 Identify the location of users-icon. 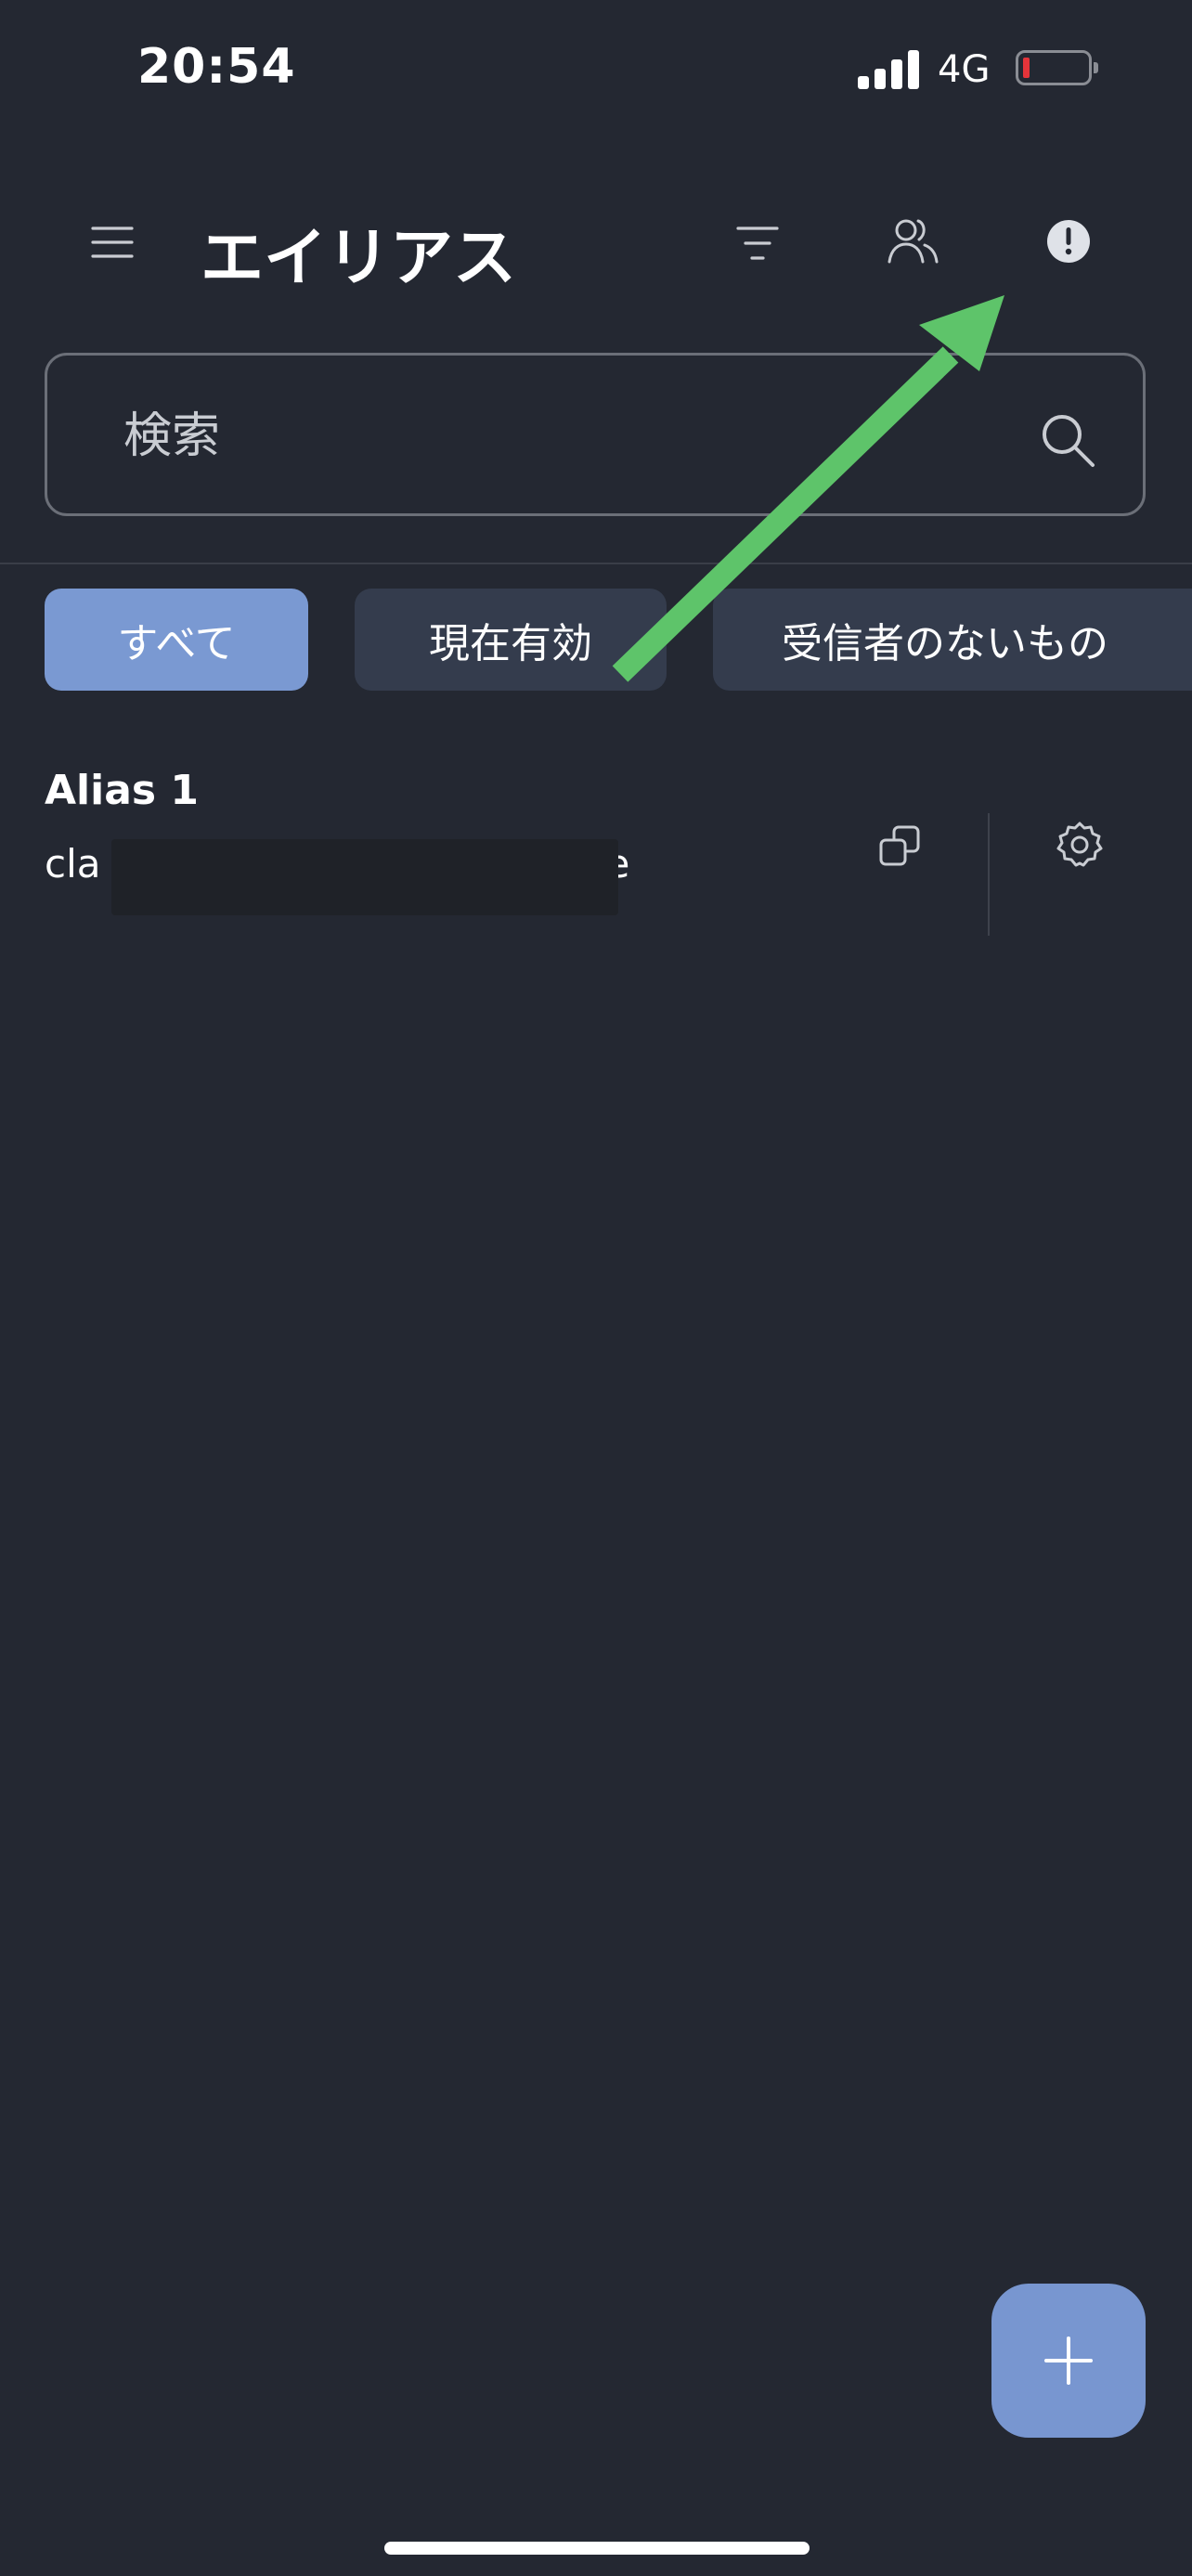
(913, 241).